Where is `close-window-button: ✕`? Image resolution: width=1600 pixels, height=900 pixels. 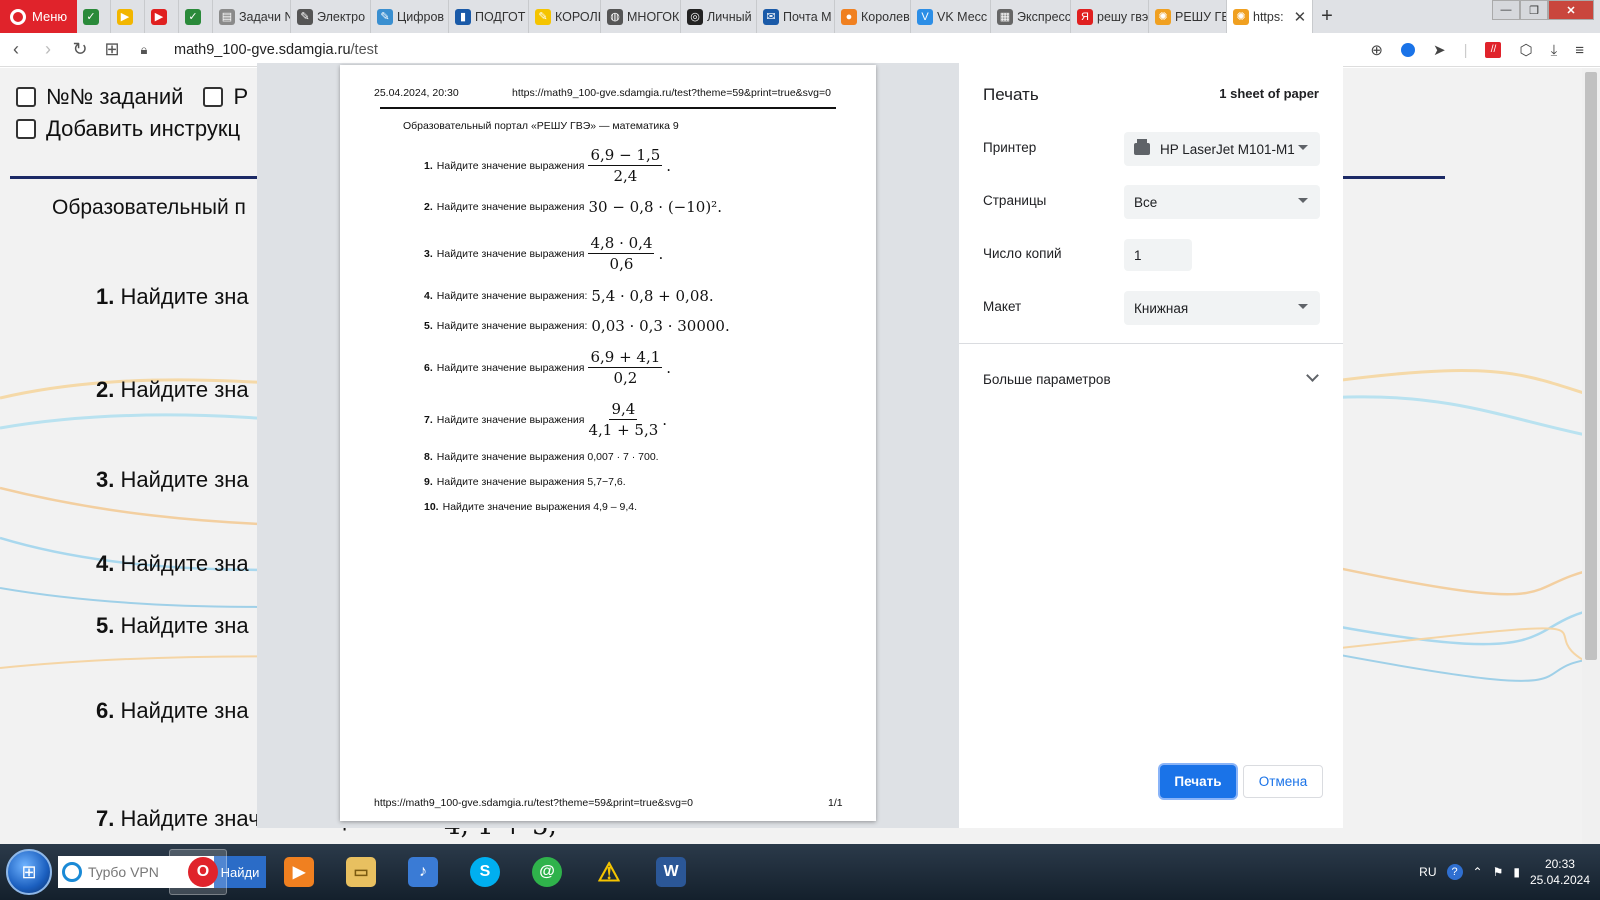
close-window-button: ✕ is located at coordinates (1571, 10).